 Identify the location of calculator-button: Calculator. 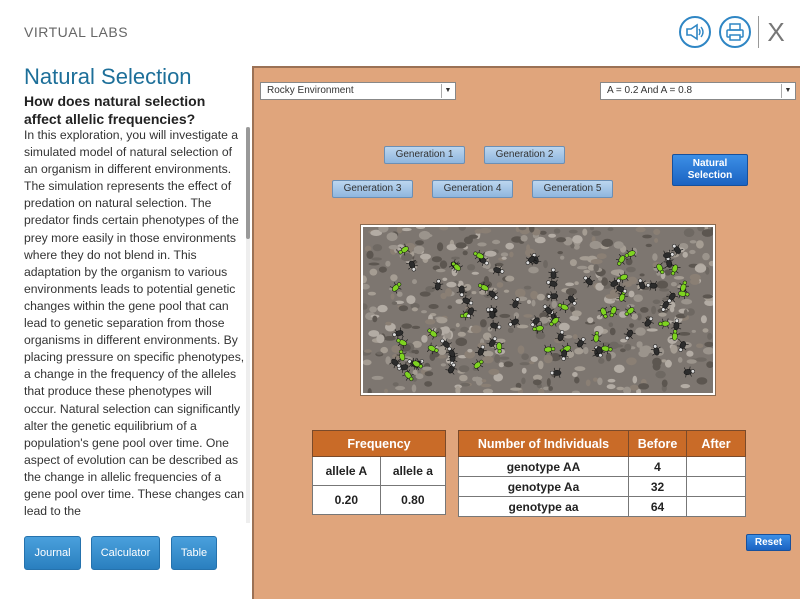
(125, 553).